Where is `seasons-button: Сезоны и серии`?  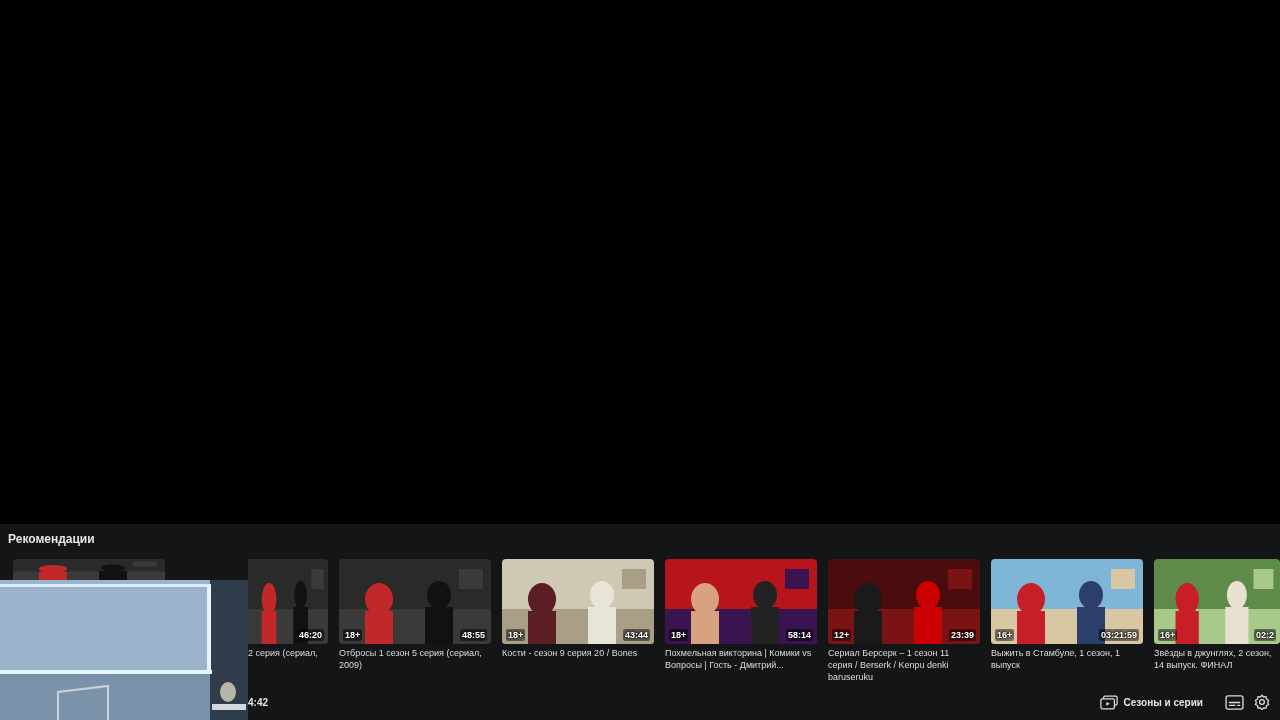 seasons-button: Сезоны и серии is located at coordinates (1151, 702).